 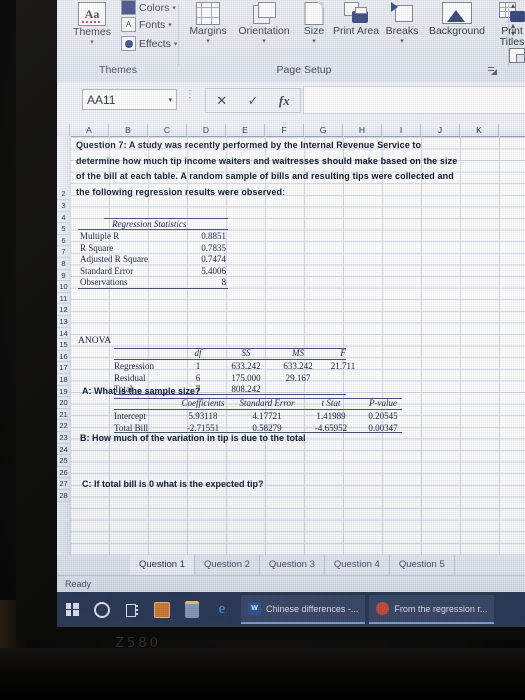 What do you see at coordinates (167, 130) in the screenshot?
I see `column-header-C: C` at bounding box center [167, 130].